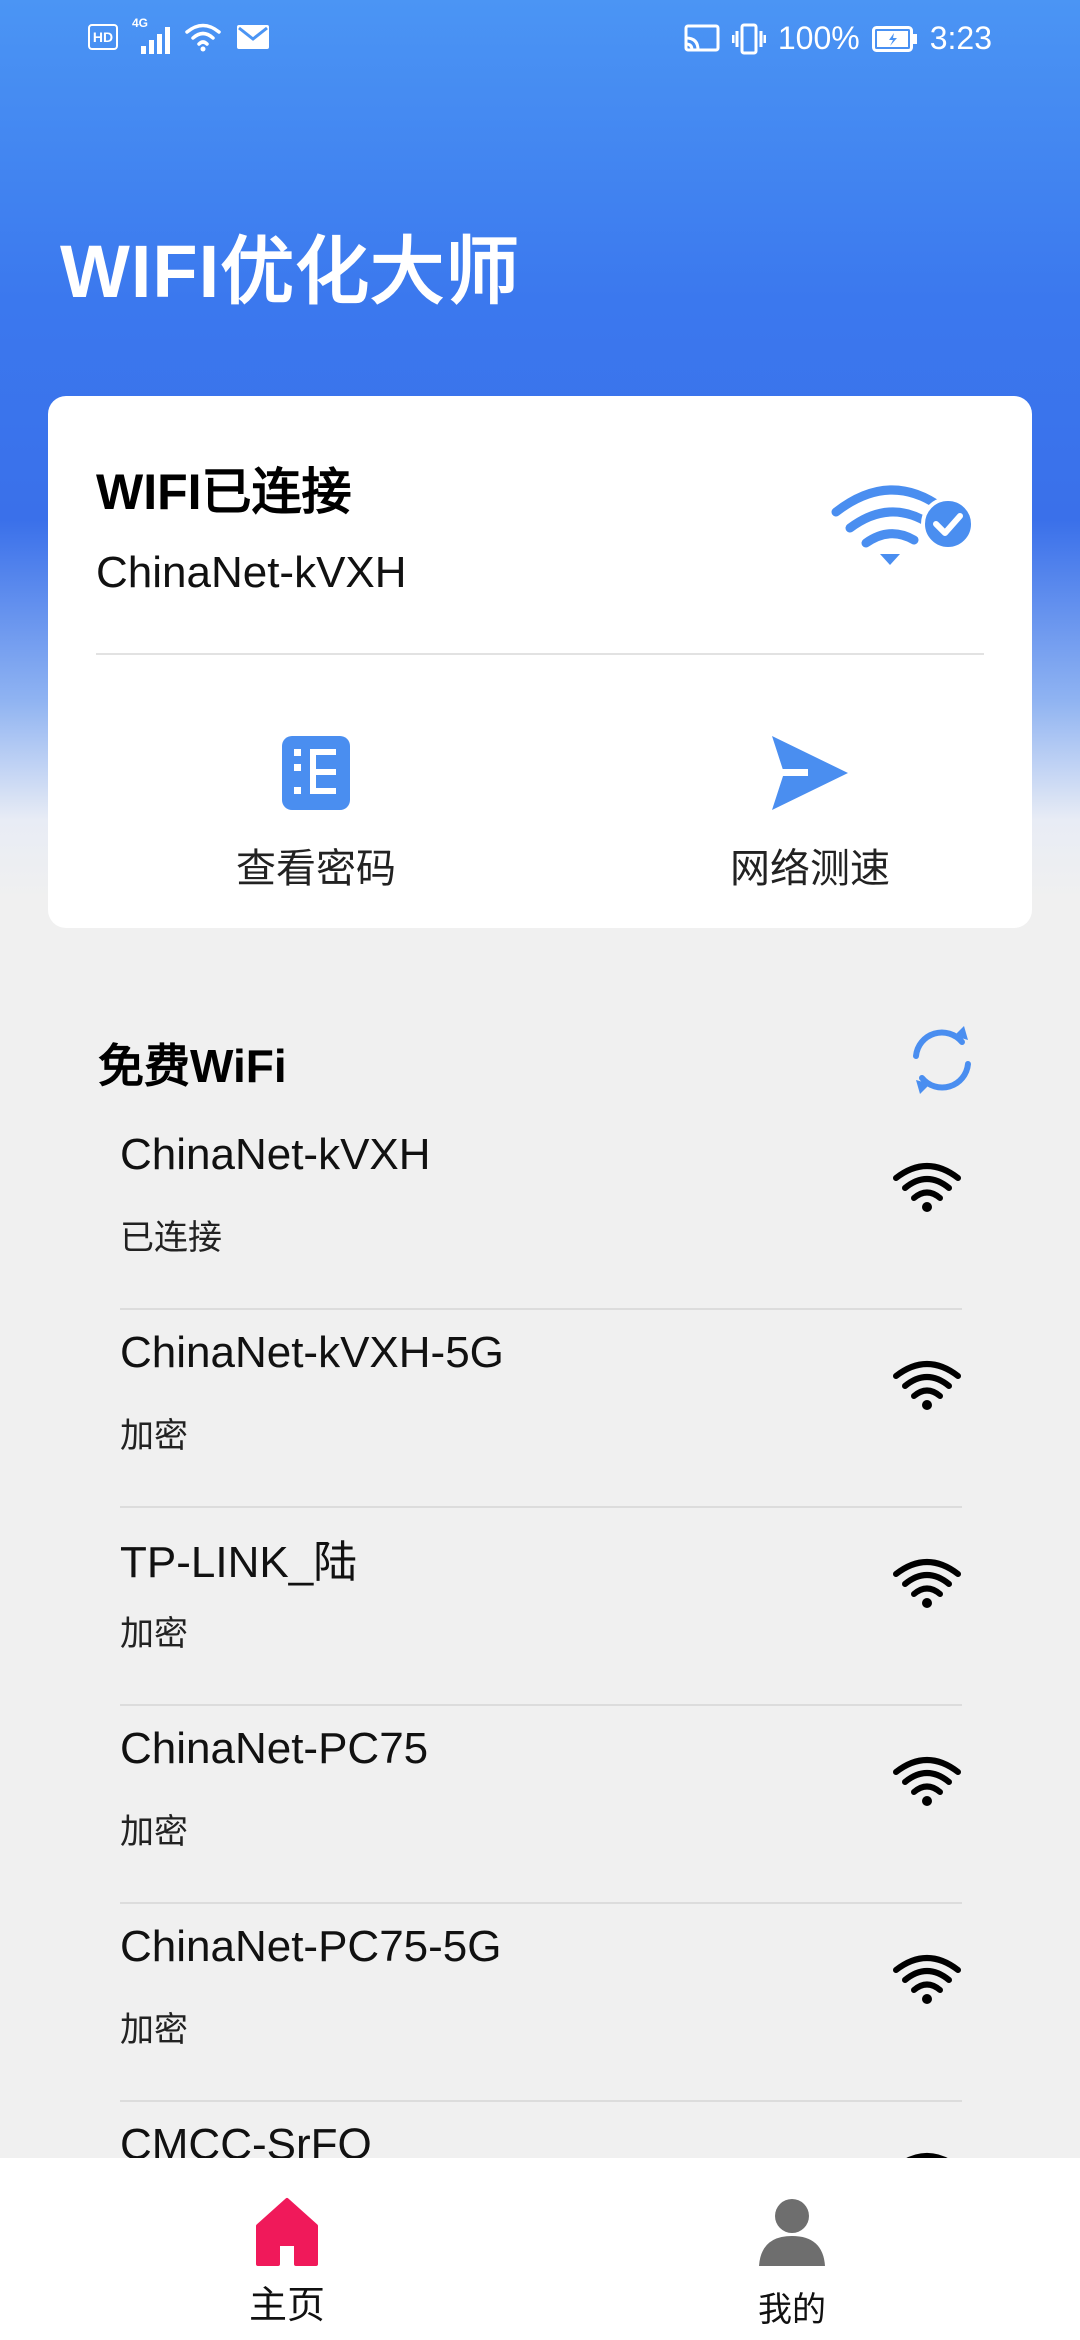  Describe the element at coordinates (541, 1211) in the screenshot. I see `wifi-list-item: ChinaNet-kVXH 已连接` at that location.